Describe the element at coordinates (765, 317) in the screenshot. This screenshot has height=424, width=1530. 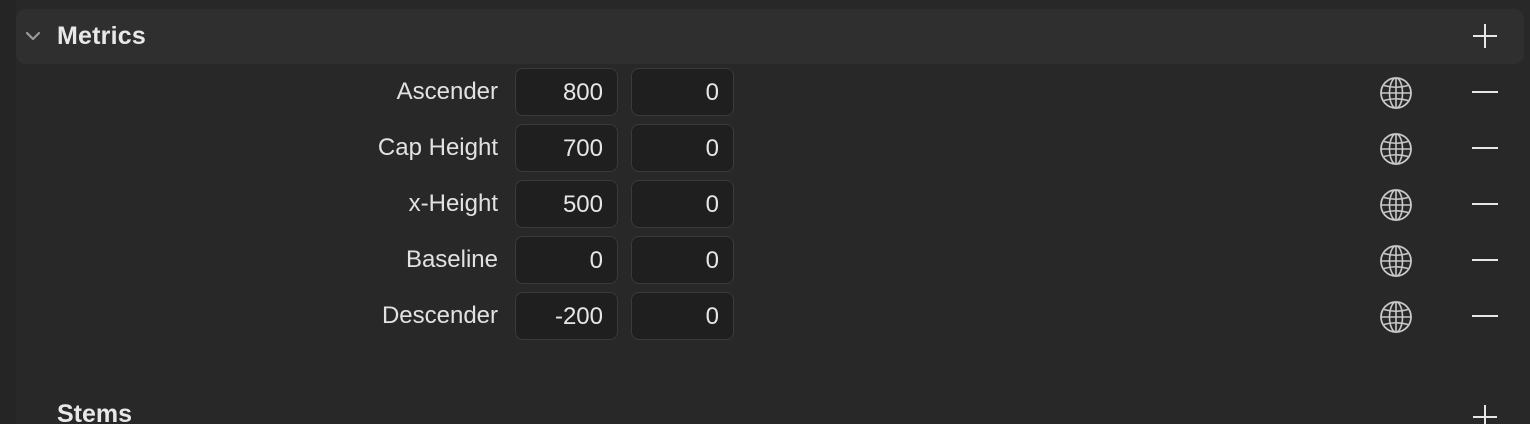
I see `metric-row-descender: Descender -200 0` at that location.